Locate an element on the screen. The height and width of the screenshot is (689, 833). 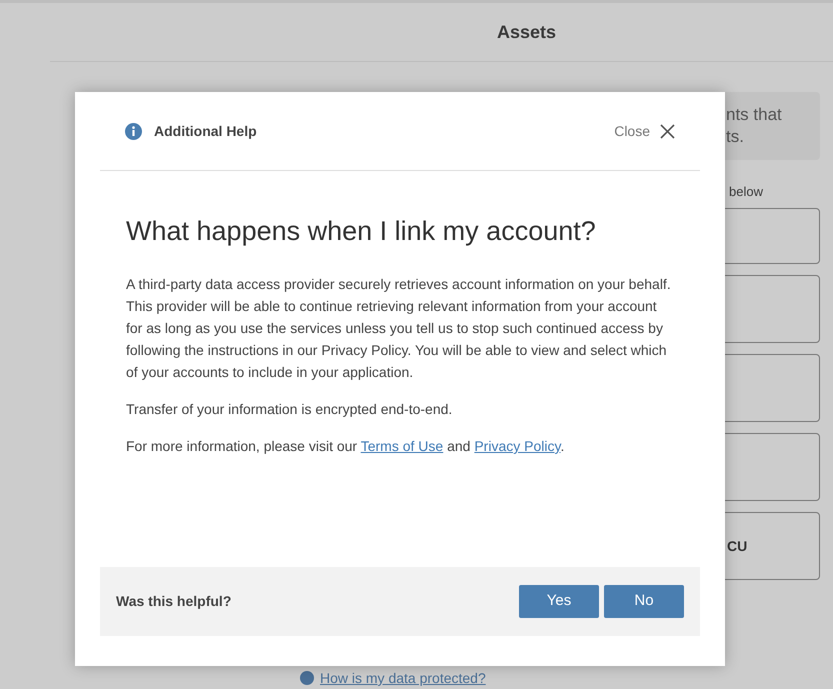
dialog-title: Additional Help is located at coordinates (205, 131).